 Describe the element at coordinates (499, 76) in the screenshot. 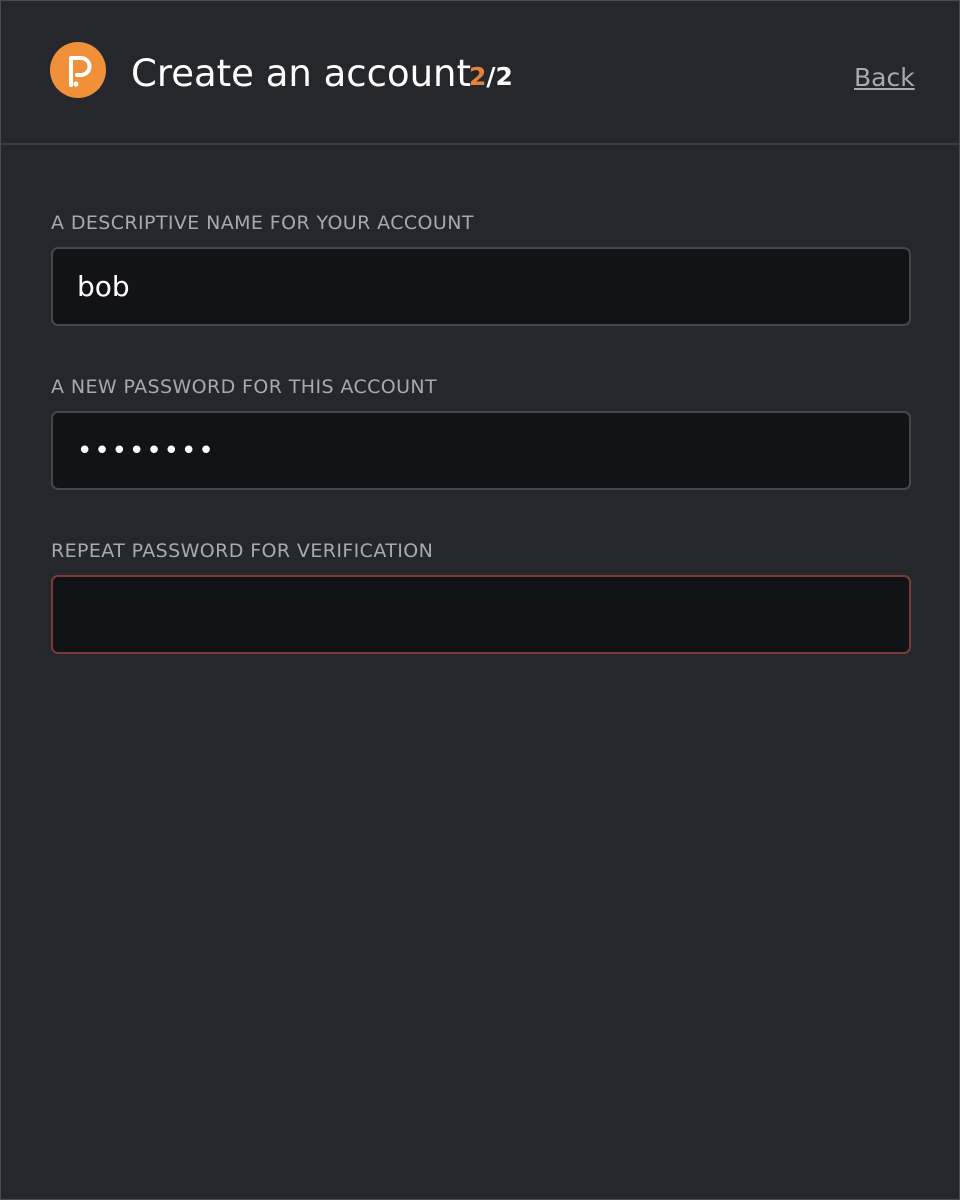

I see `step-total: /2` at that location.